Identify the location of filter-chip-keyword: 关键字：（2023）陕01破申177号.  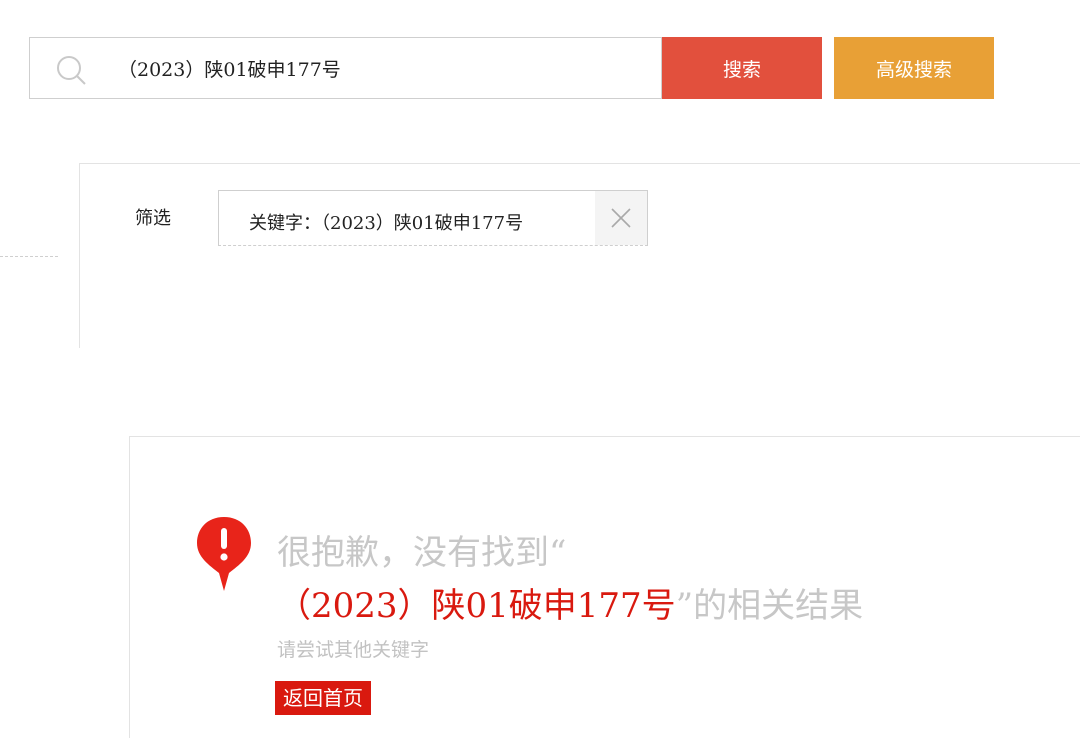
(433, 218).